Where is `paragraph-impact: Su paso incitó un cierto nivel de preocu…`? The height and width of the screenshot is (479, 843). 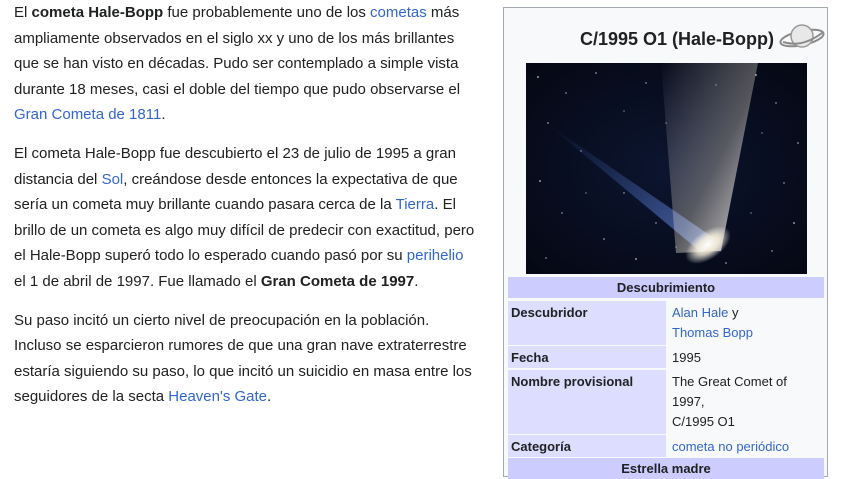
paragraph-impact: Su paso incitó un cierto nivel de preocu… is located at coordinates (245, 359).